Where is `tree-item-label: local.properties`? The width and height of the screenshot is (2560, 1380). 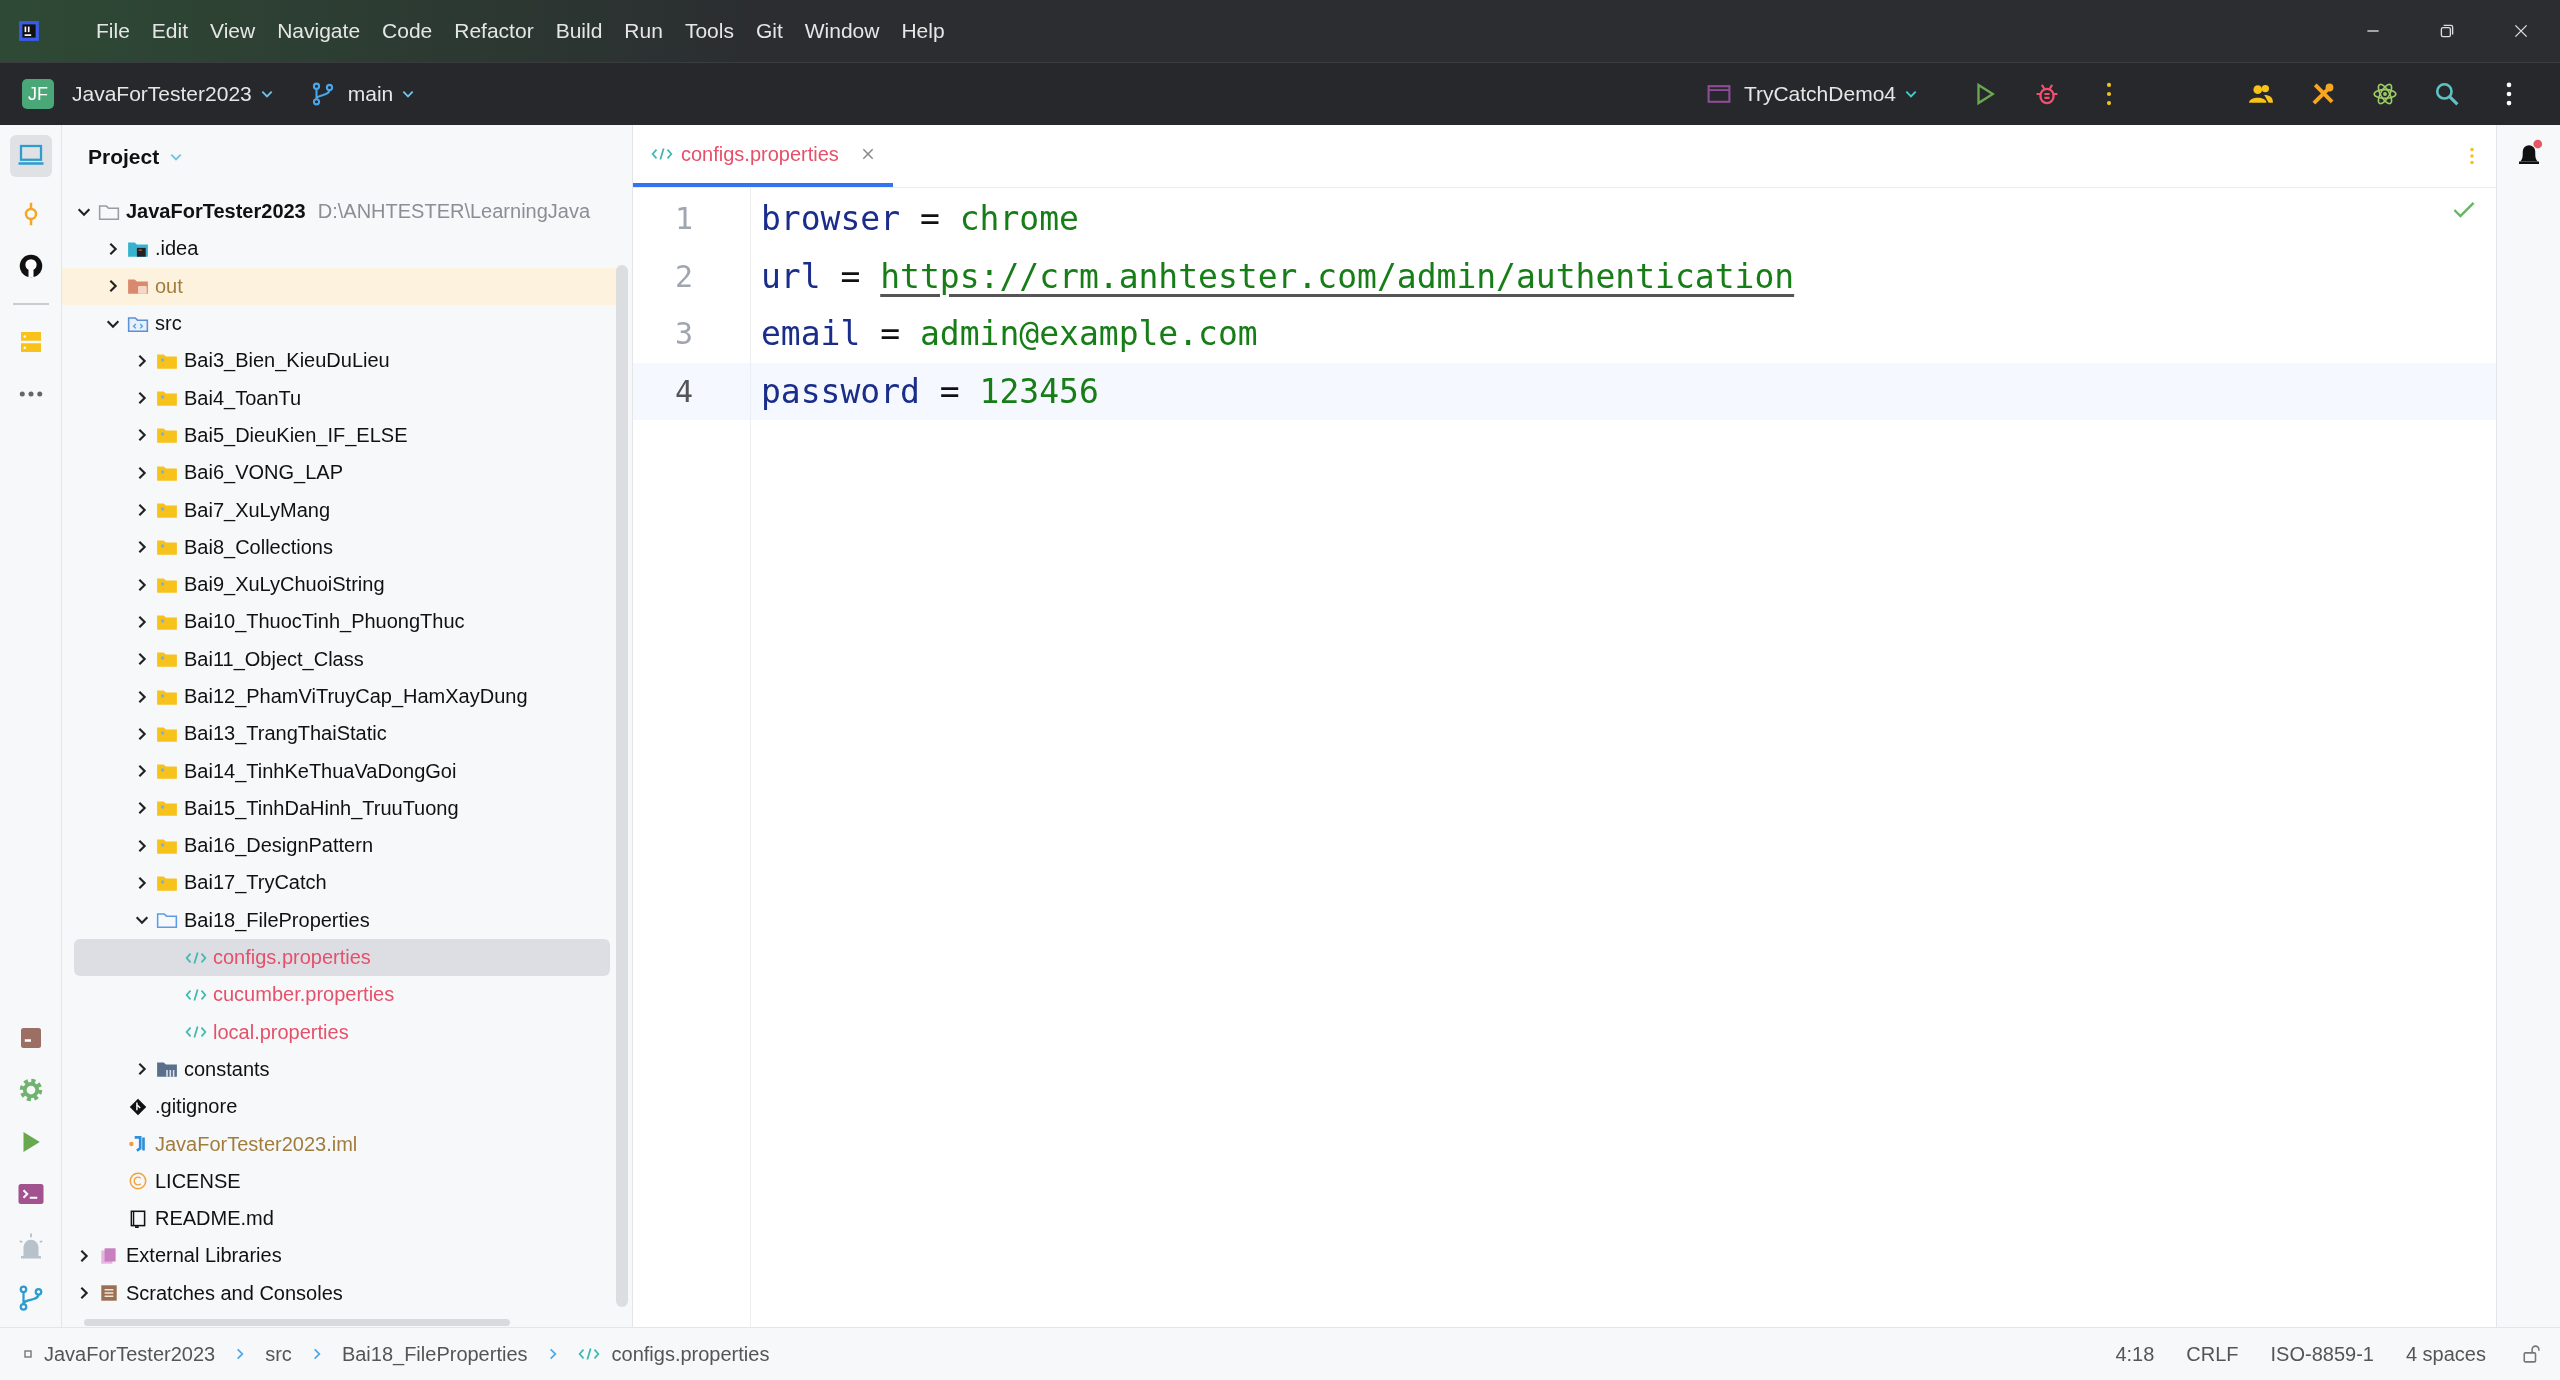 tree-item-label: local.properties is located at coordinates (281, 1032).